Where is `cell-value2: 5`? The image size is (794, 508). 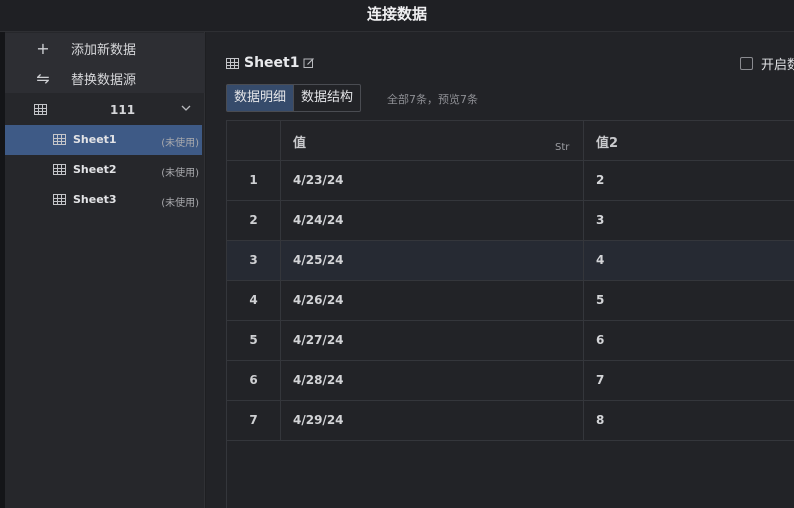
cell-value2: 5 is located at coordinates (600, 300).